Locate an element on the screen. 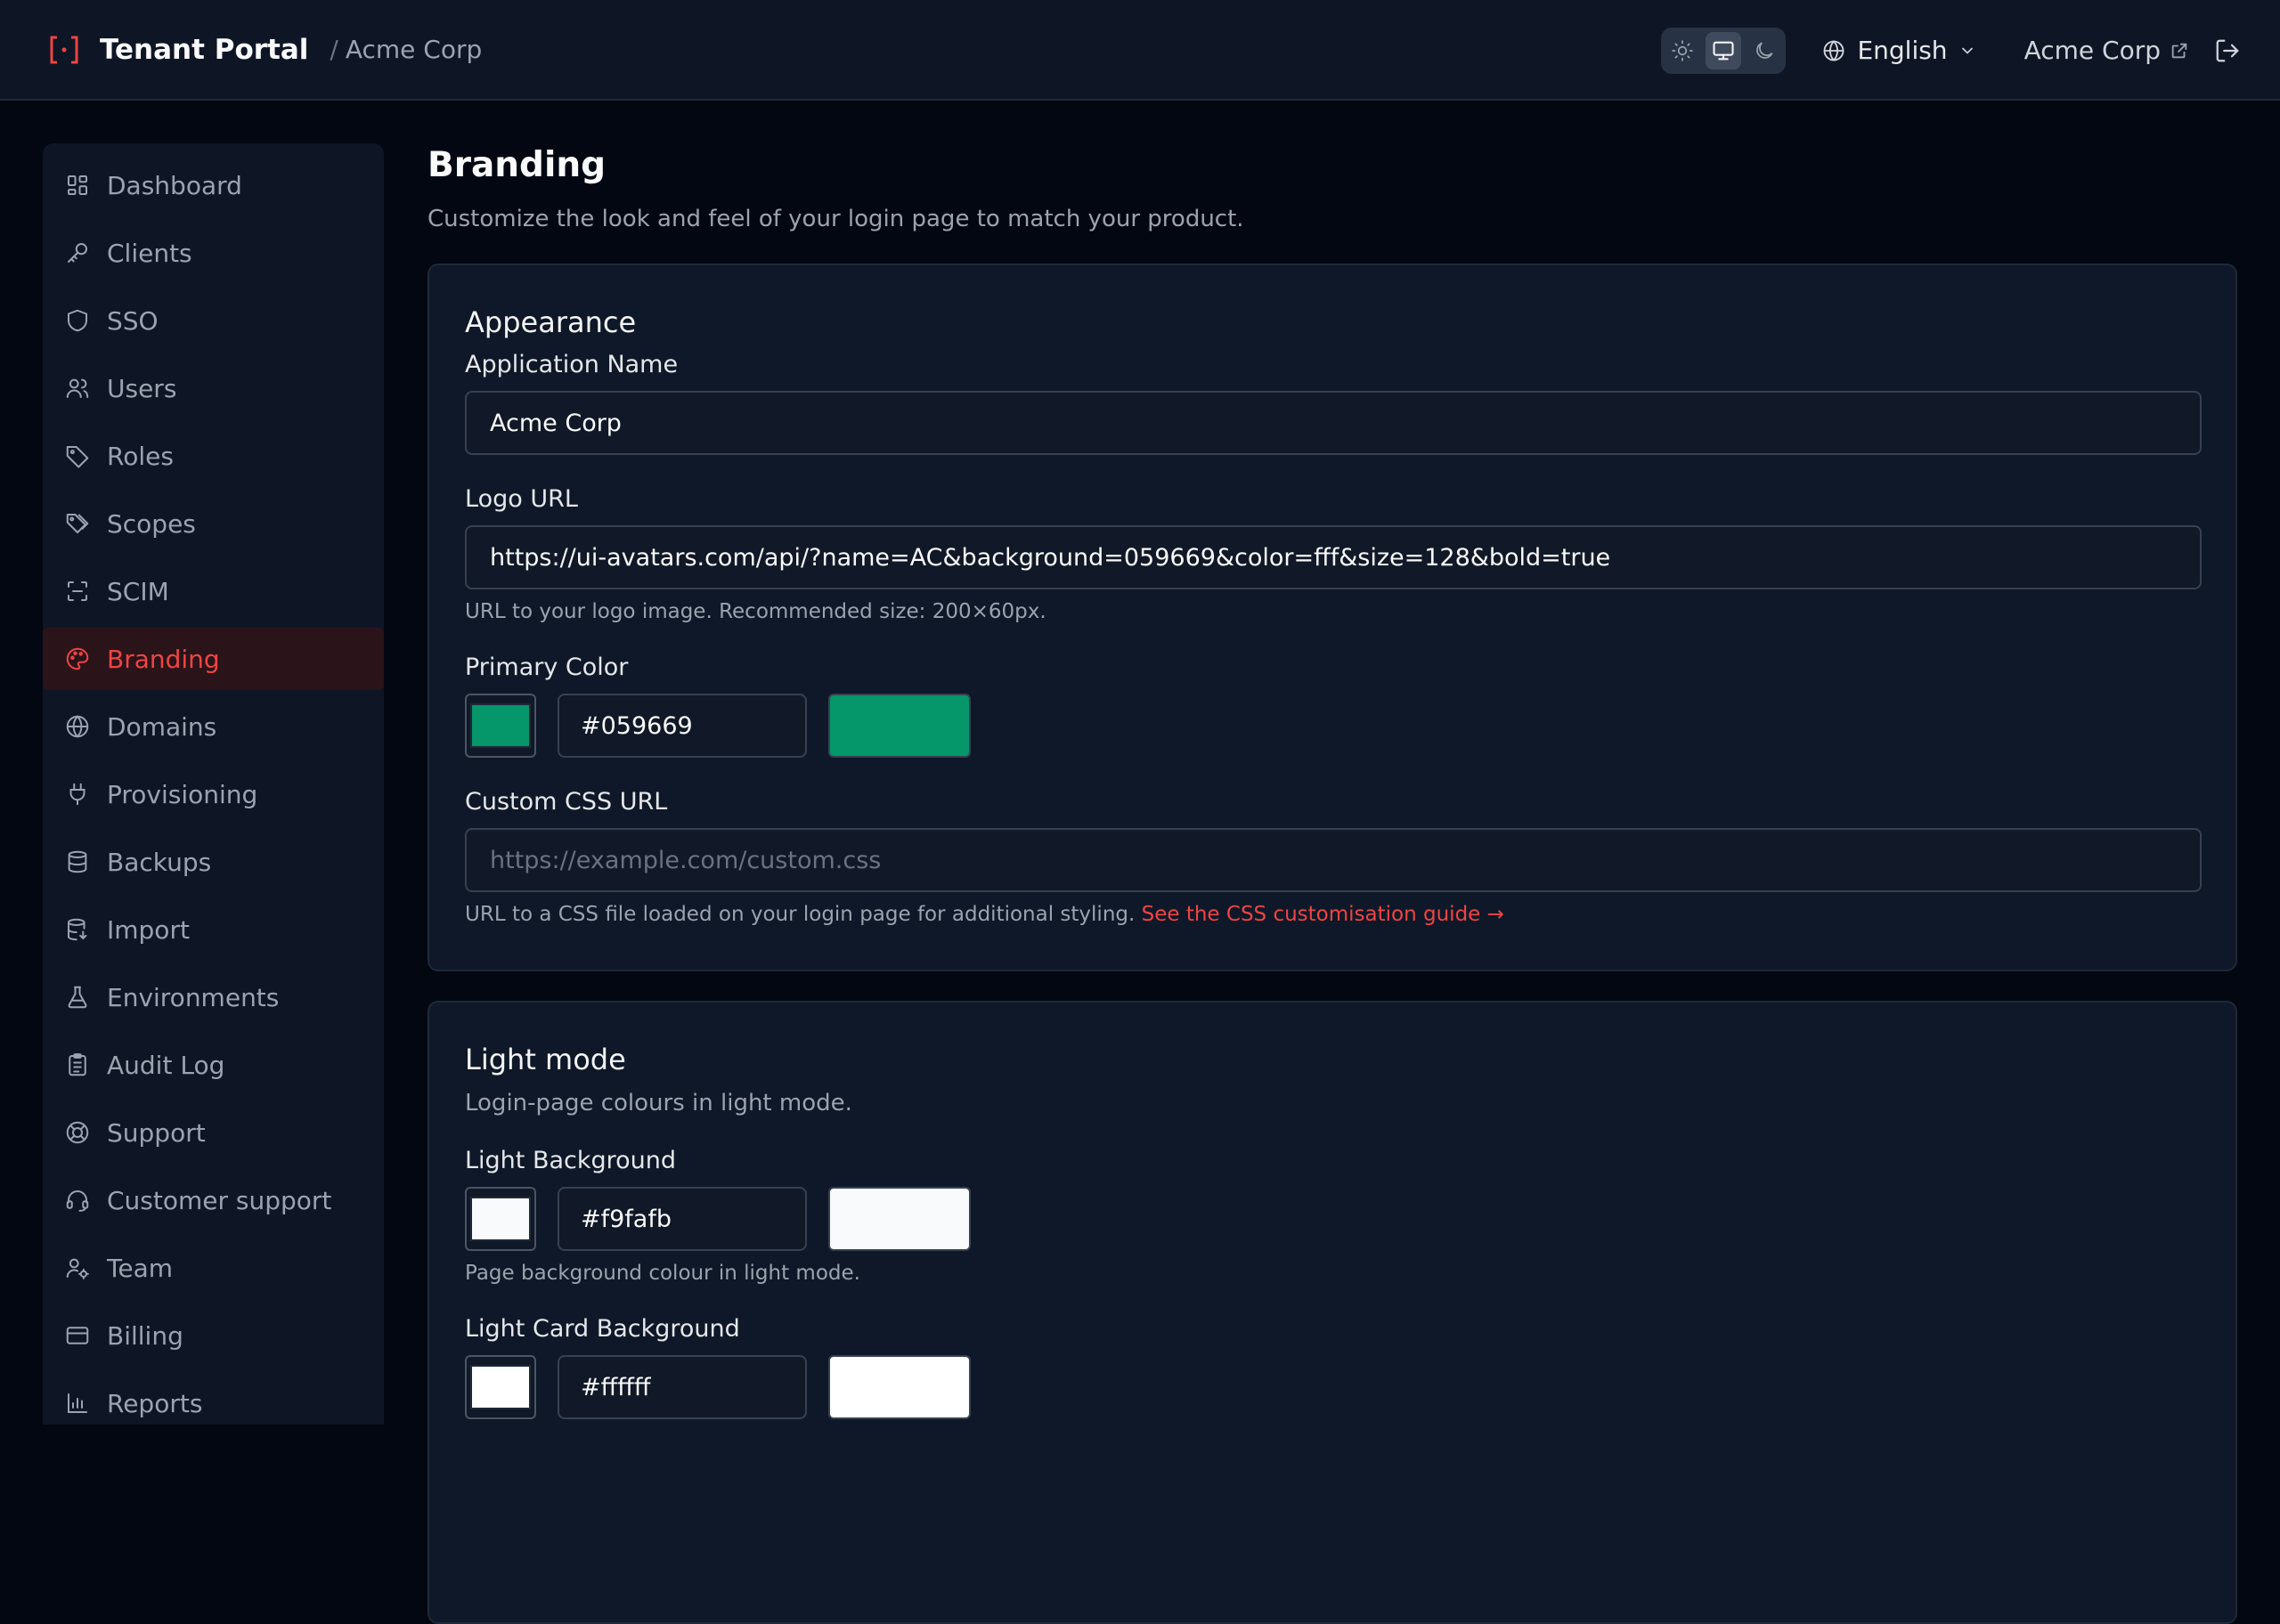 This screenshot has width=2280, height=1624. sidebar-item-users: Users is located at coordinates (213, 388).